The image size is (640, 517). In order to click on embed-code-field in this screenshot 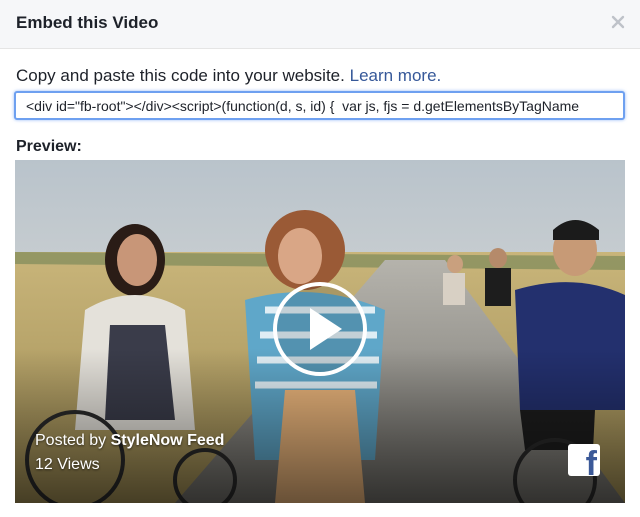, I will do `click(319, 105)`.